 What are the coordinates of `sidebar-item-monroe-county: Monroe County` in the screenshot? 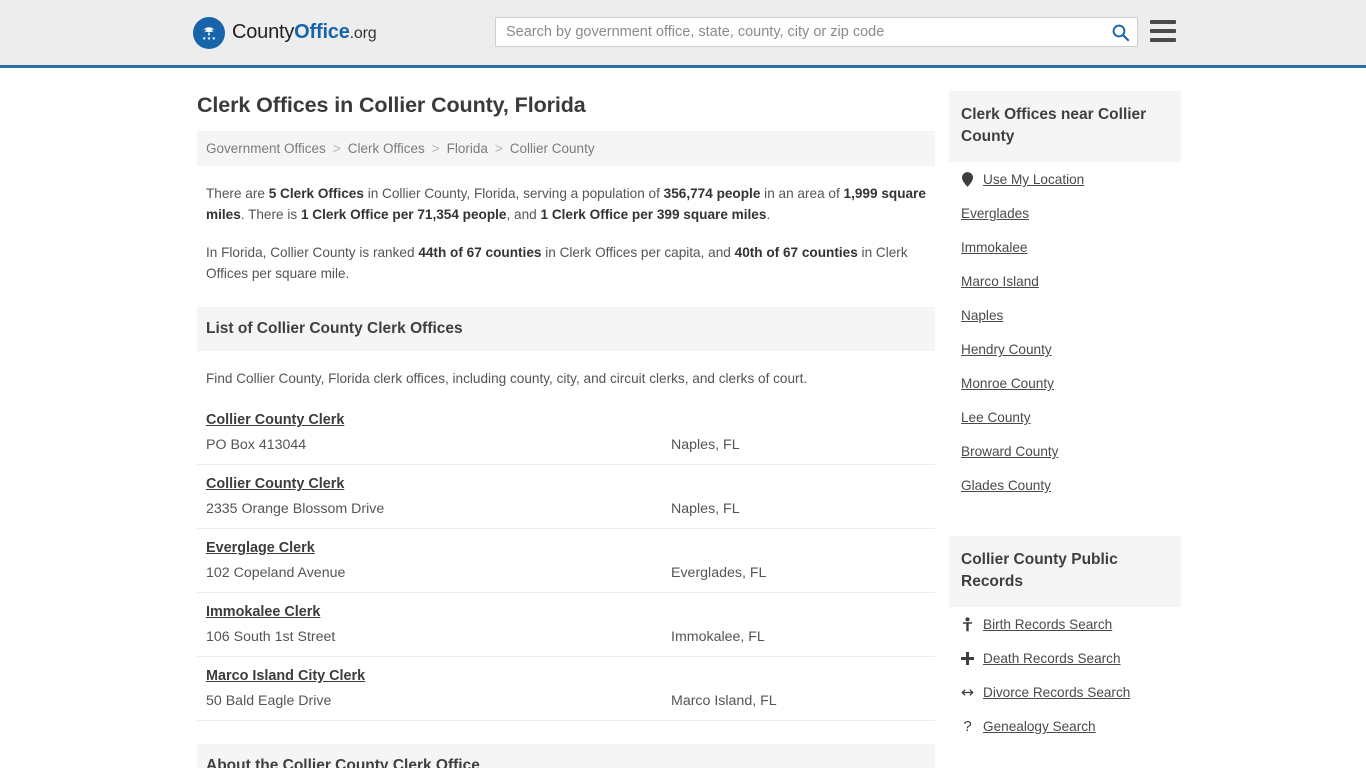 It's located at (1065, 383).